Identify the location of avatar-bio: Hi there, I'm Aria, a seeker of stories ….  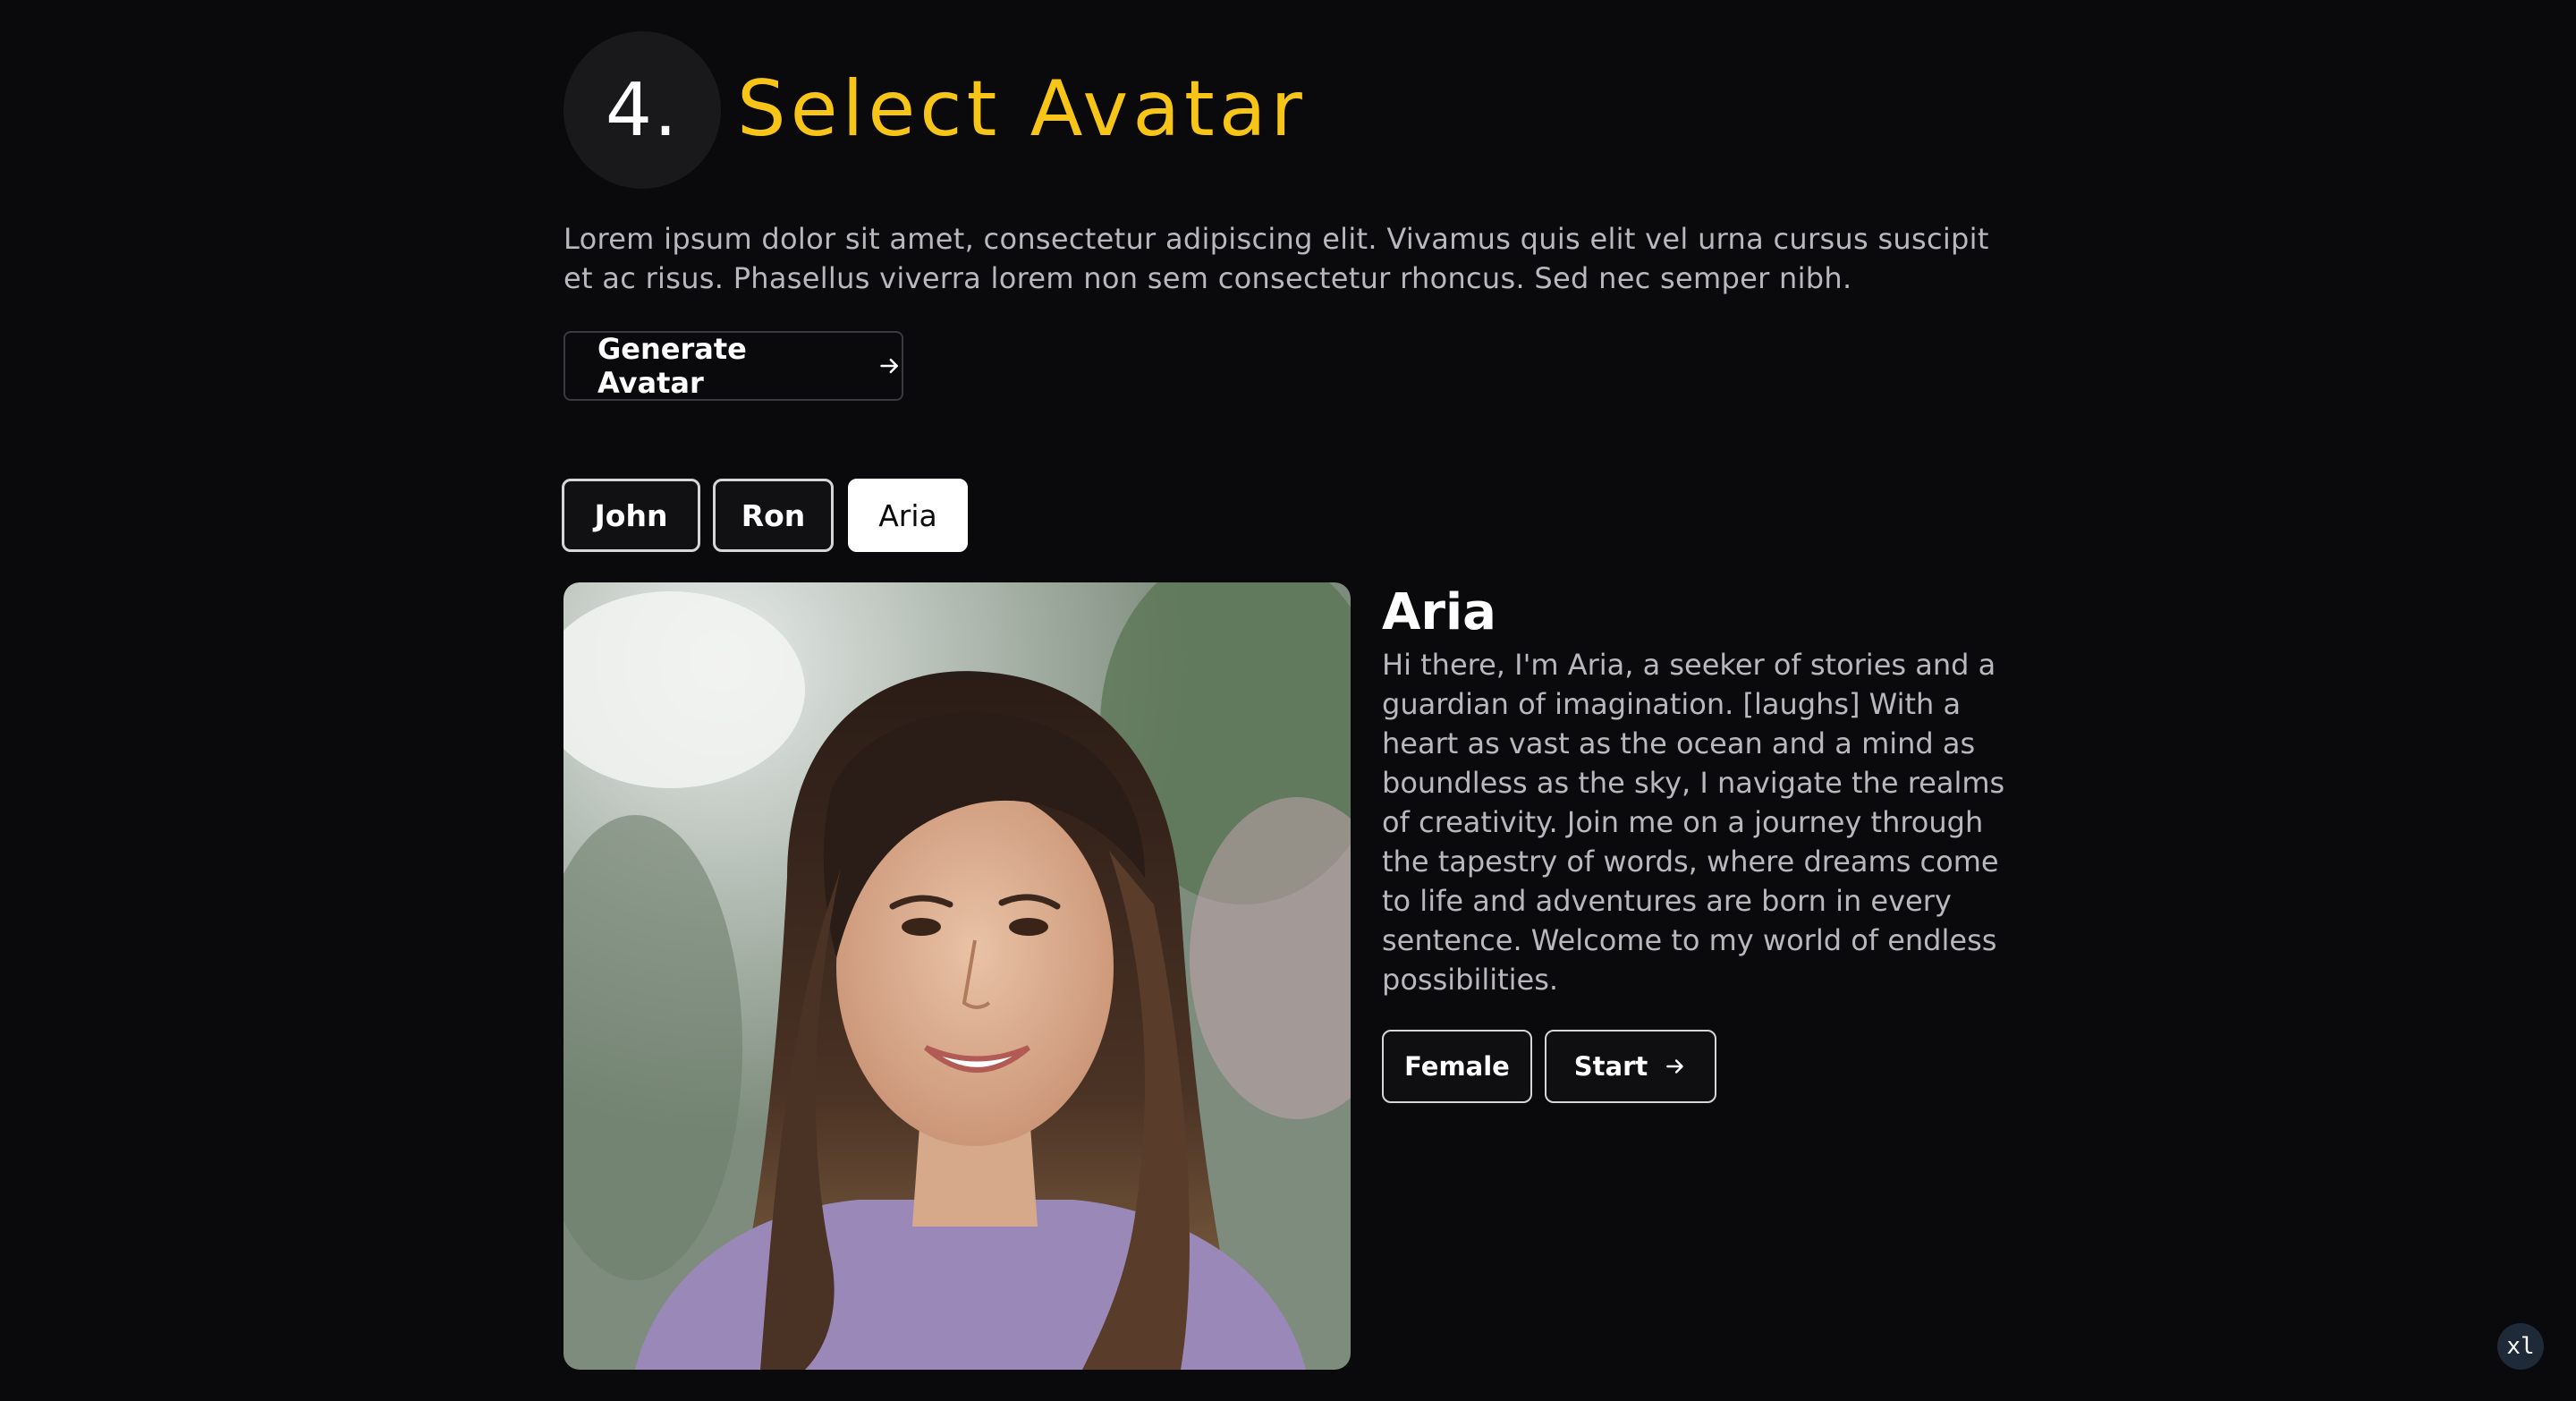
(1693, 822).